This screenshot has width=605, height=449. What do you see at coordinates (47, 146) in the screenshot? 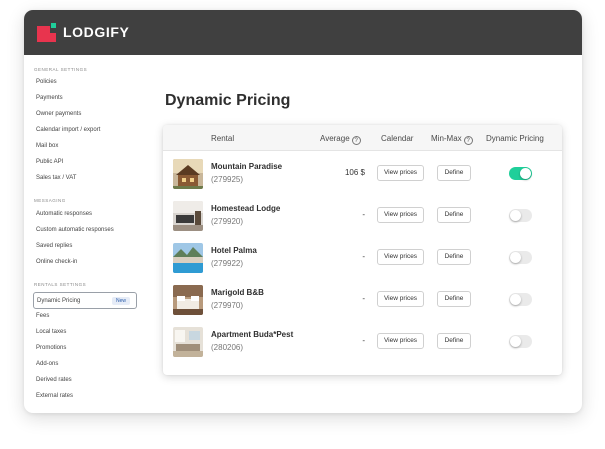
I see `sidebar-item-mail-box: Mail box` at bounding box center [47, 146].